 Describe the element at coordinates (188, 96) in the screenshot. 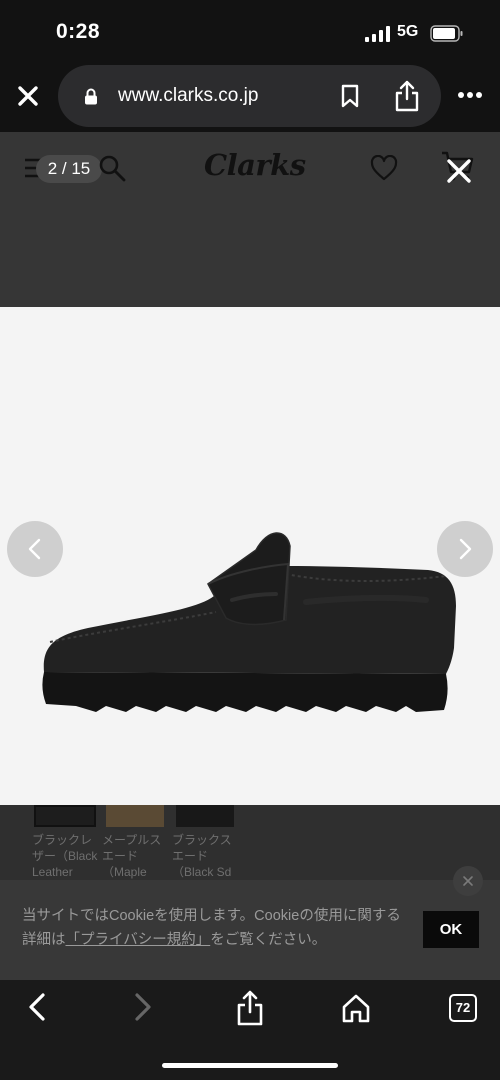

I see `url-text: www.clarks.co.jp` at that location.